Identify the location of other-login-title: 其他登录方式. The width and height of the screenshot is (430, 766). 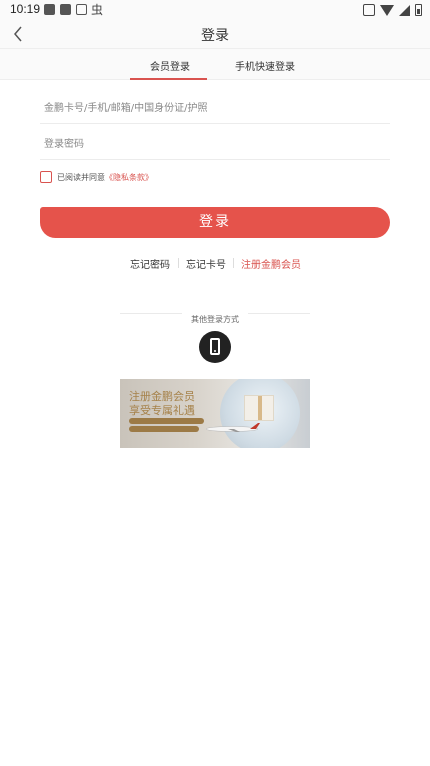
(215, 315).